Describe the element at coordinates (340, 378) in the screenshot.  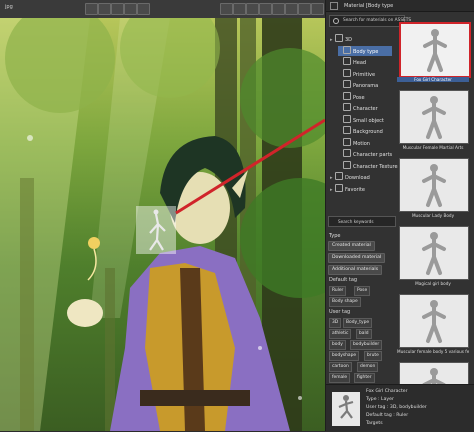
I see `user-tag-female: female` at that location.